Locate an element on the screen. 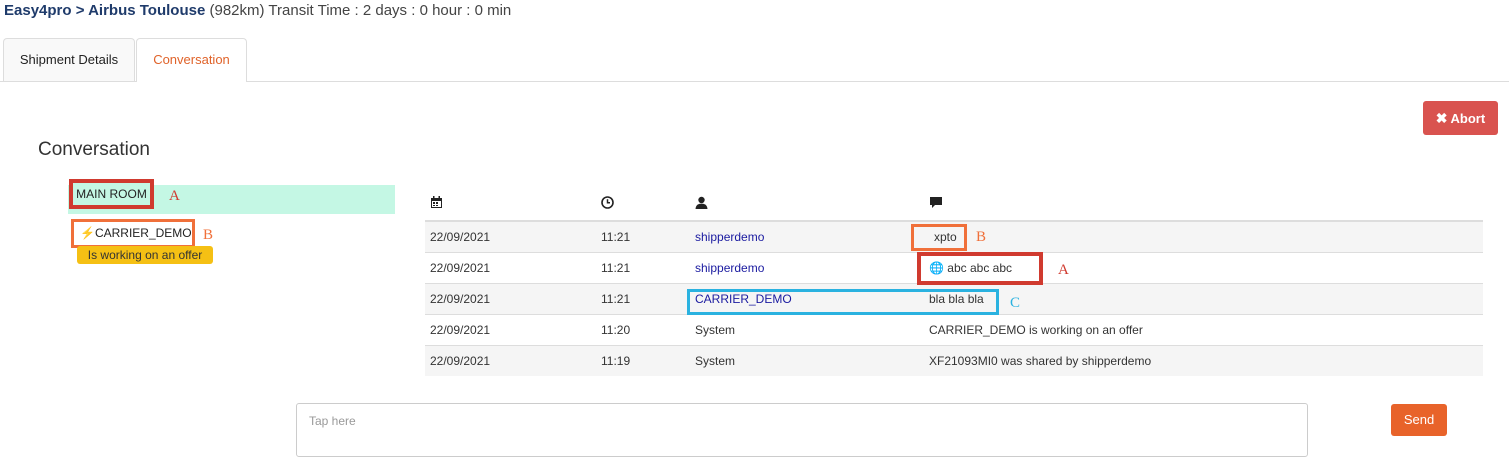  close-icon: ✖ is located at coordinates (1441, 118).